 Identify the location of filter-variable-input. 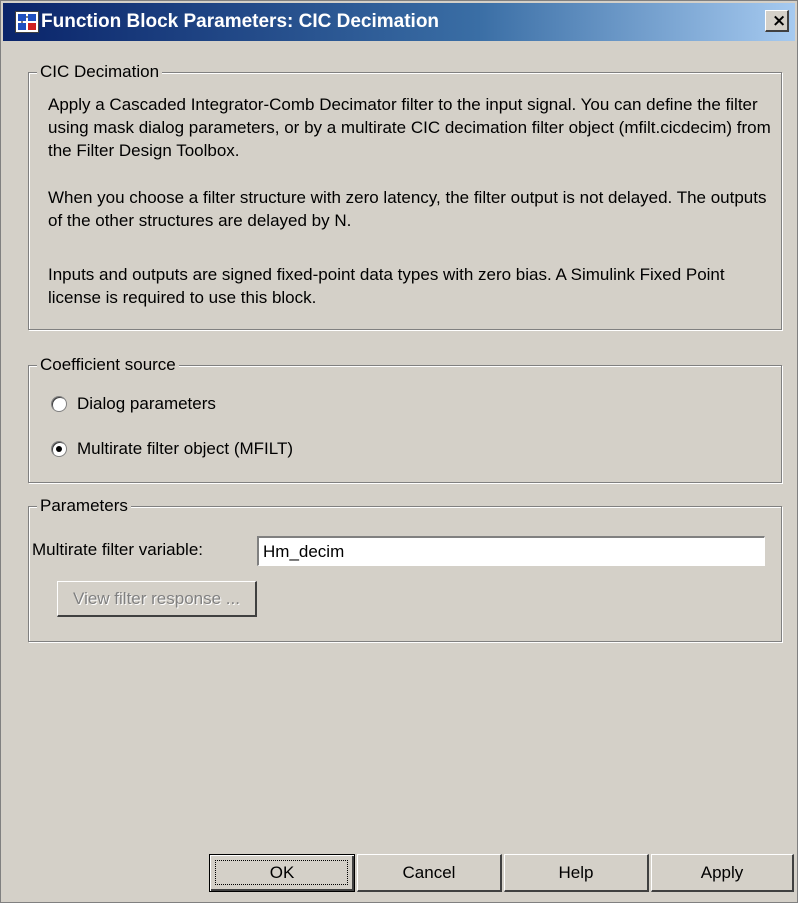
(511, 551).